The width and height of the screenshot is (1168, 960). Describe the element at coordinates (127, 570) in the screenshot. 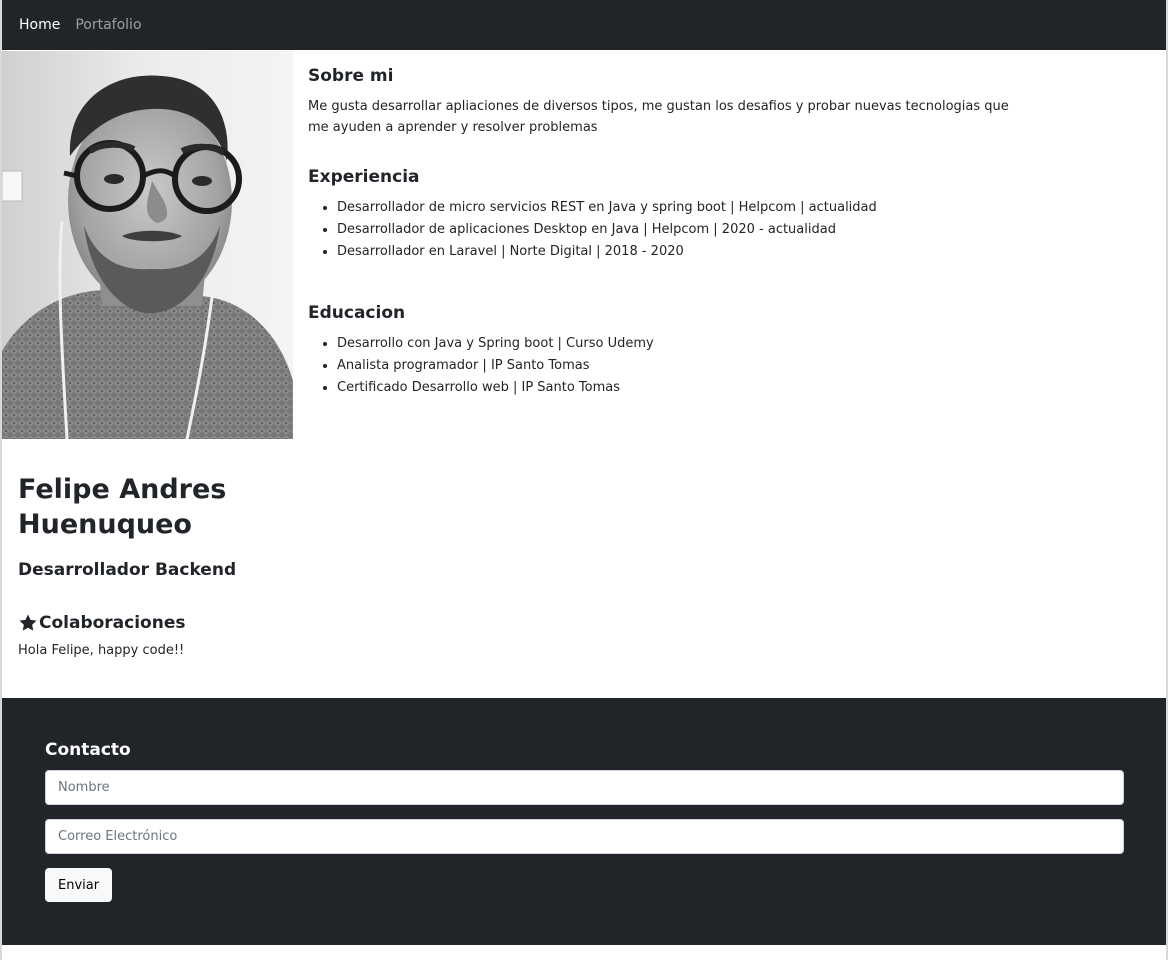

I see `profile-role: Desarrollador Backend` at that location.